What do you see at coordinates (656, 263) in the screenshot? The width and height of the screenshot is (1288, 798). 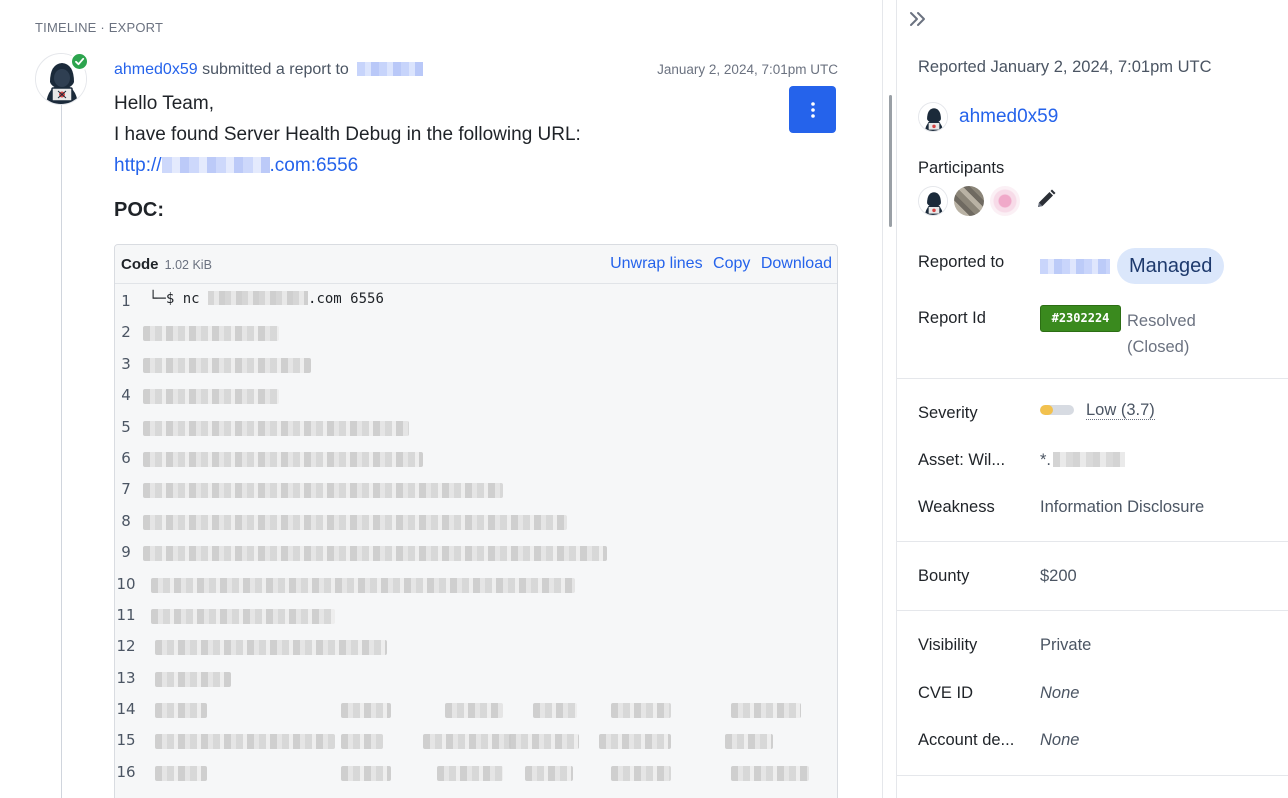 I see `unwrap-lines-button: Unwrap lines` at bounding box center [656, 263].